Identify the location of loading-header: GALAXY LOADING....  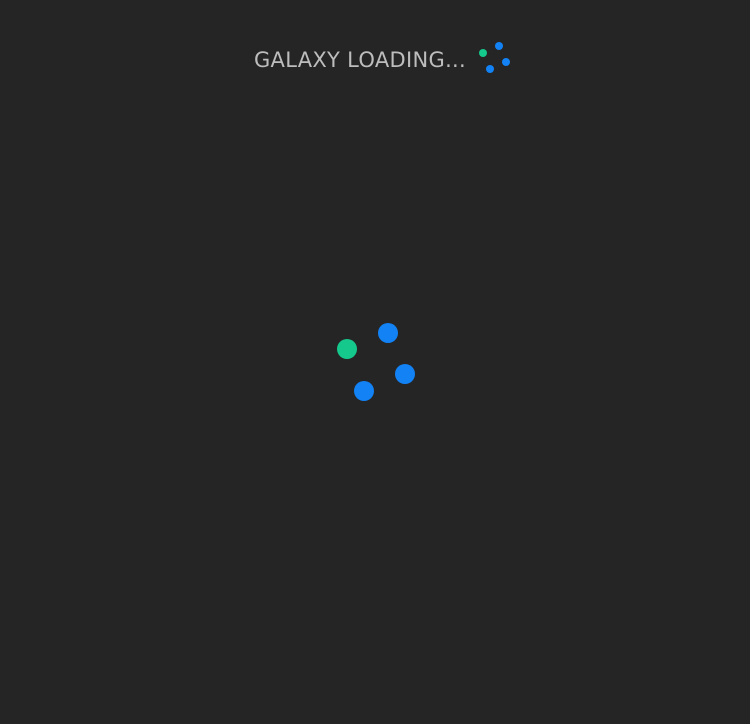
(375, 60).